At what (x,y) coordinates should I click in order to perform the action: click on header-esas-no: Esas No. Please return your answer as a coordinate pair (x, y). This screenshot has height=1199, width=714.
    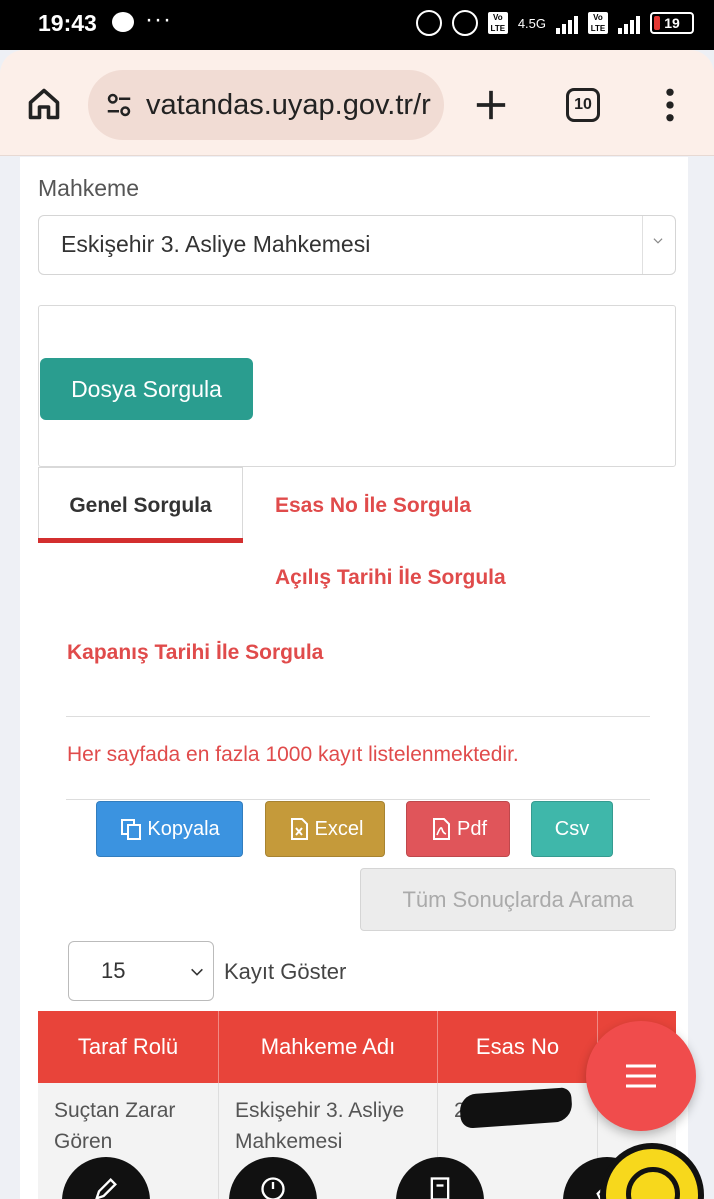
    Looking at the image, I should click on (518, 1047).